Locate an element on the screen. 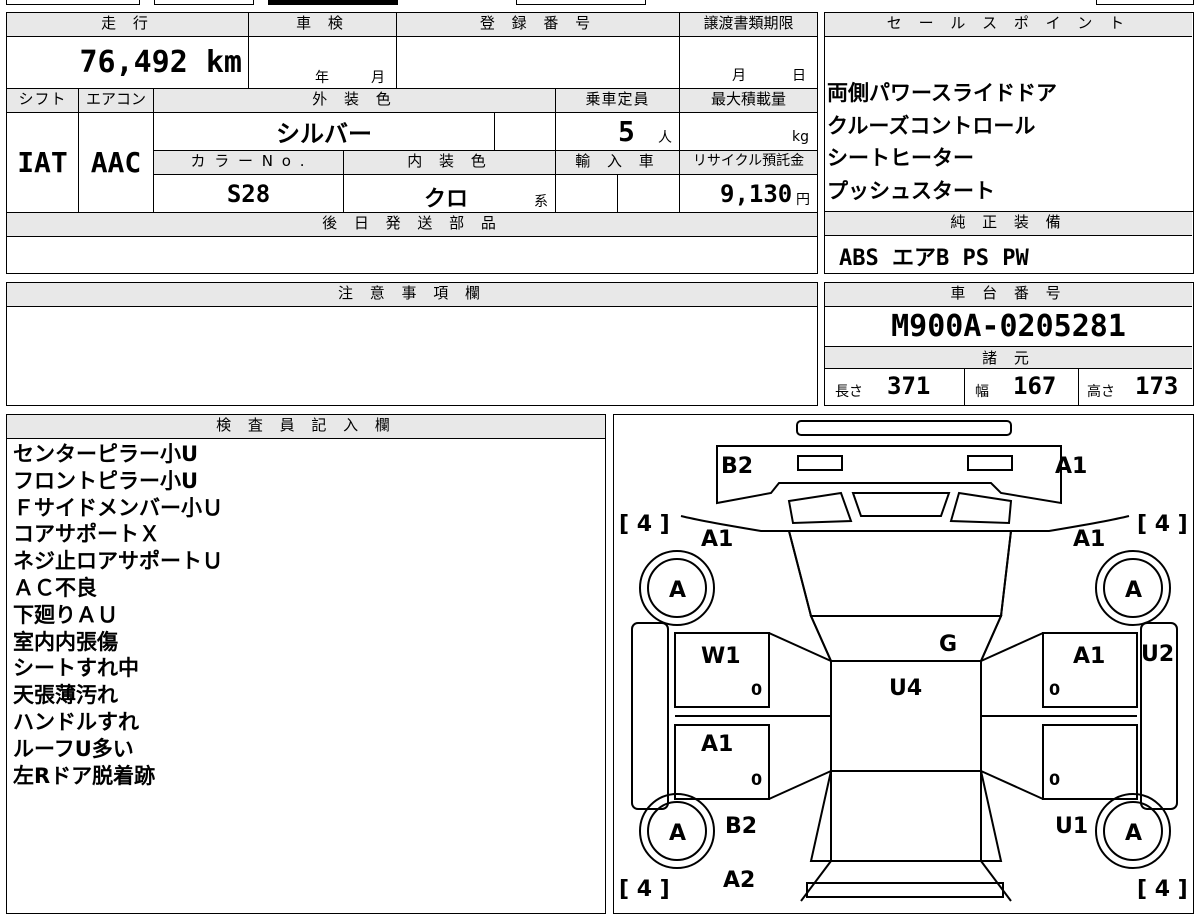  shift-value: IAT is located at coordinates (43, 163).